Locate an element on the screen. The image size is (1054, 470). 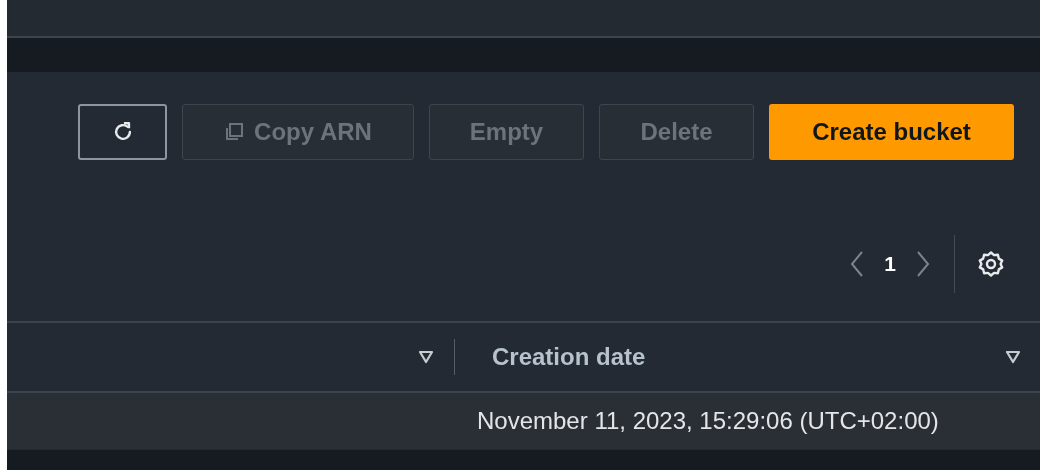
refresh-button is located at coordinates (122, 132).